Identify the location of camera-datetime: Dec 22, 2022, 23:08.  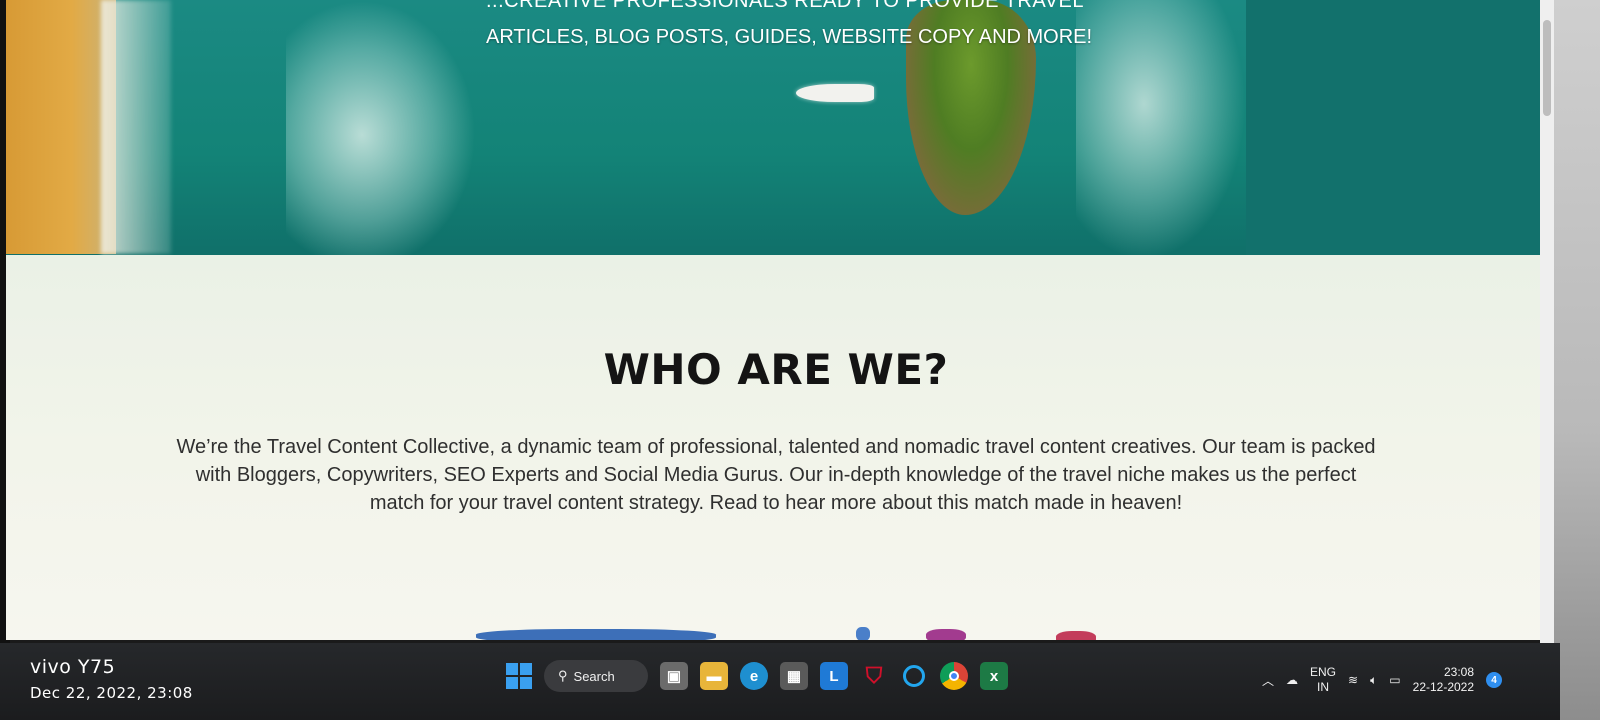
(111, 693).